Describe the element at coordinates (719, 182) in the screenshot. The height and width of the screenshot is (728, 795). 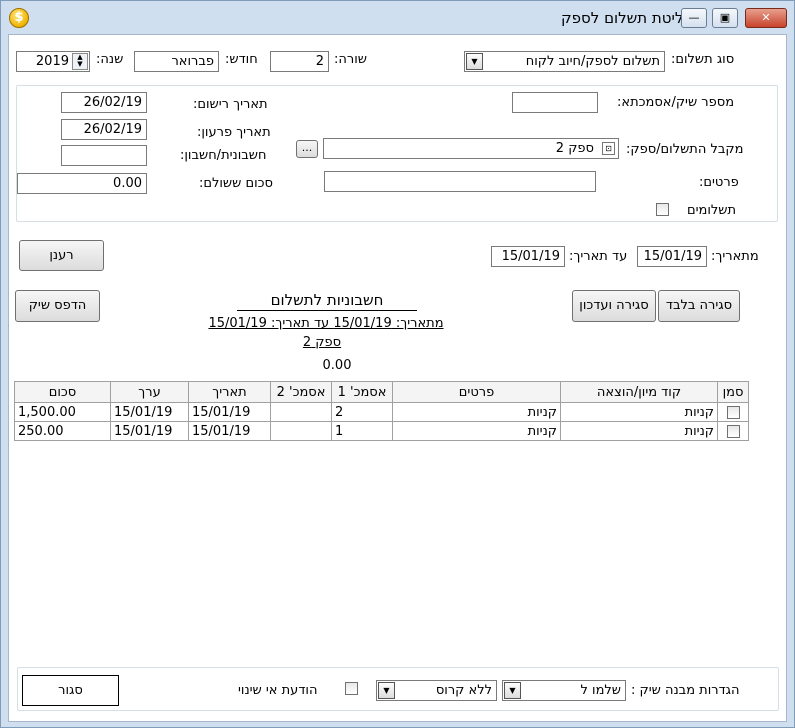
I see `particulars-label: פרטים:` at that location.